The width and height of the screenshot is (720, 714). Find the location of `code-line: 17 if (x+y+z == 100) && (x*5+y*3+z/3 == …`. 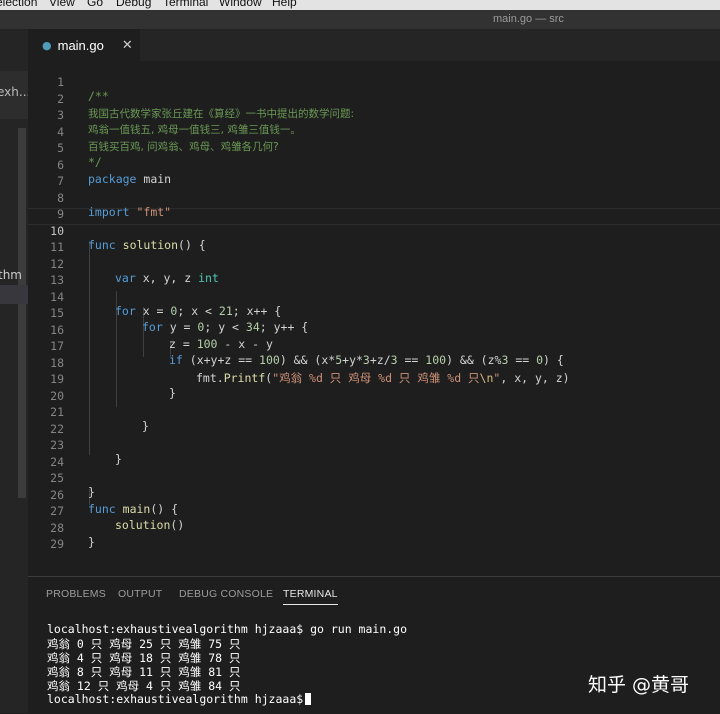

code-line: 17 if (x+y+z == 100) && (x*5+y*3+z/3 == … is located at coordinates (307, 353).